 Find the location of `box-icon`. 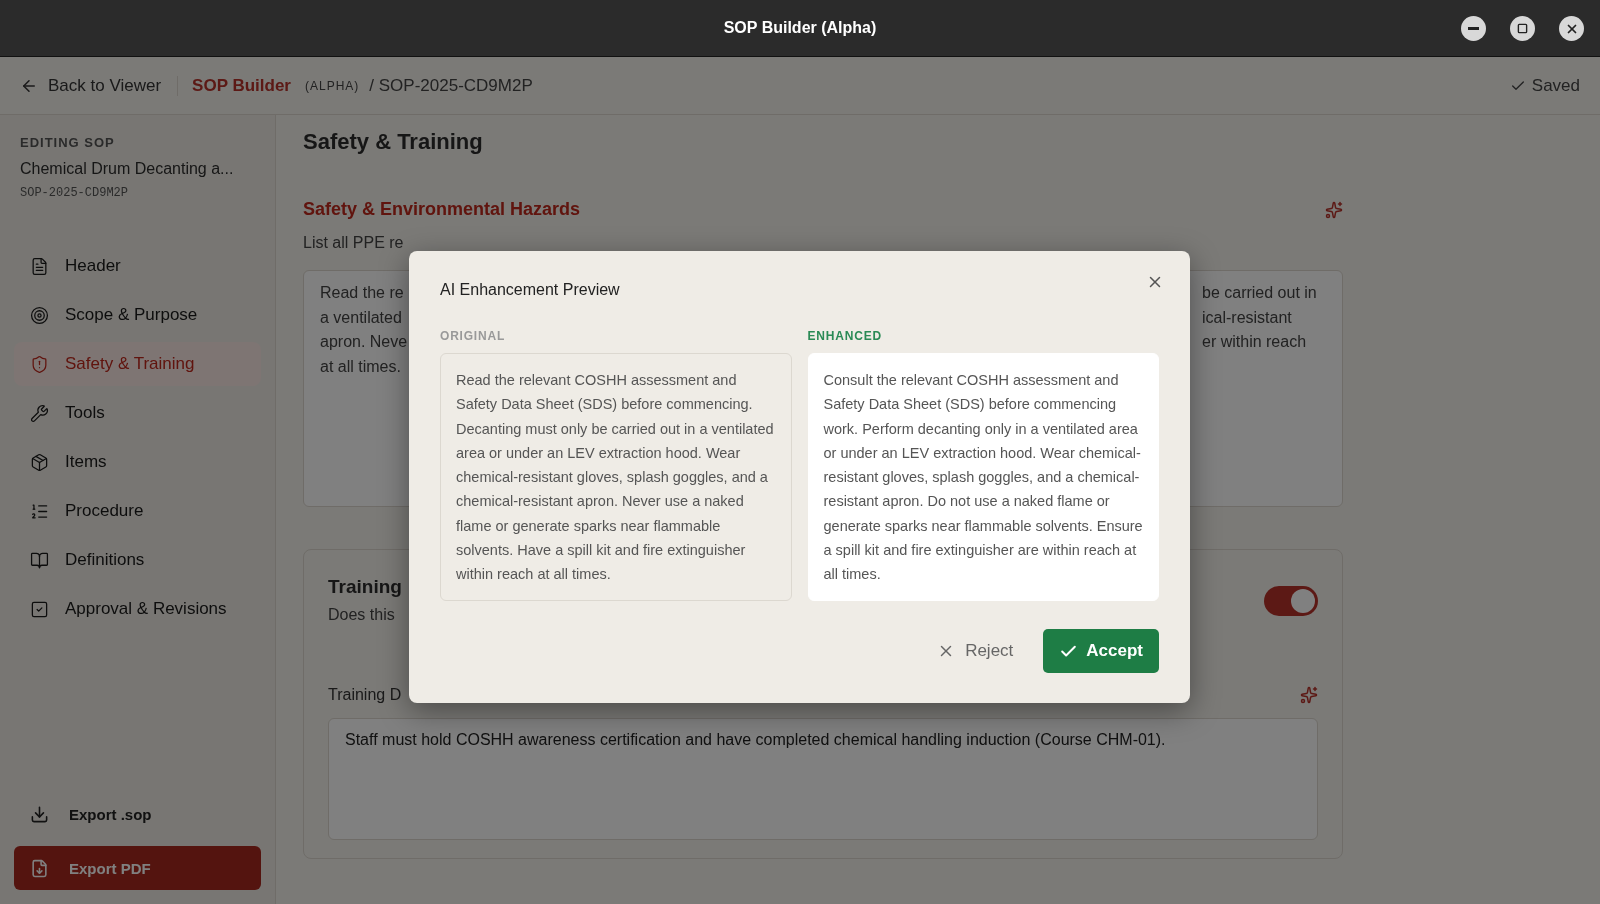

box-icon is located at coordinates (39, 462).